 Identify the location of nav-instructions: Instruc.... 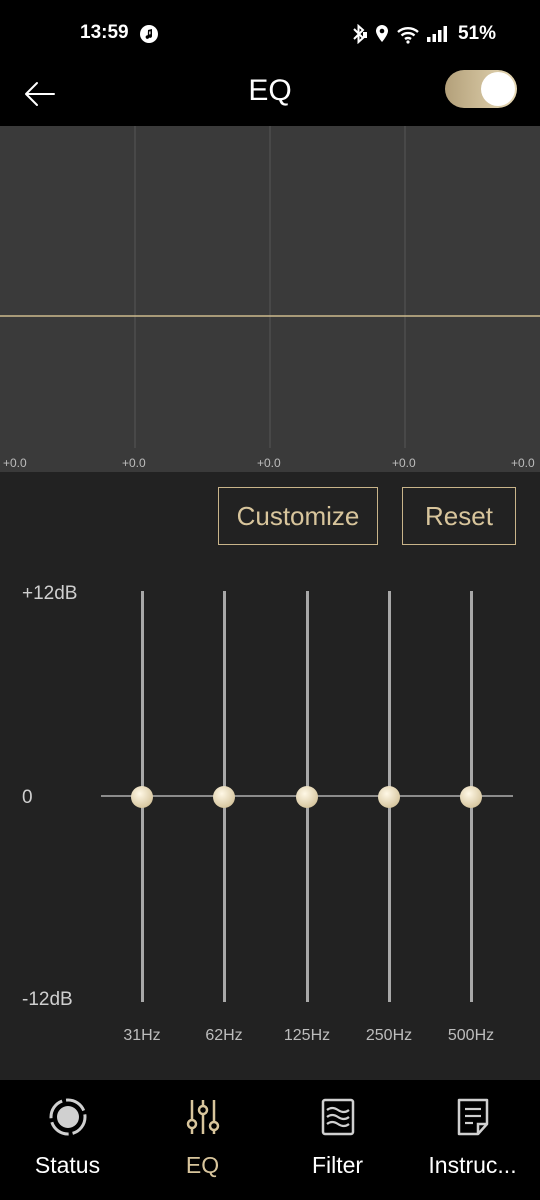
(472, 1140).